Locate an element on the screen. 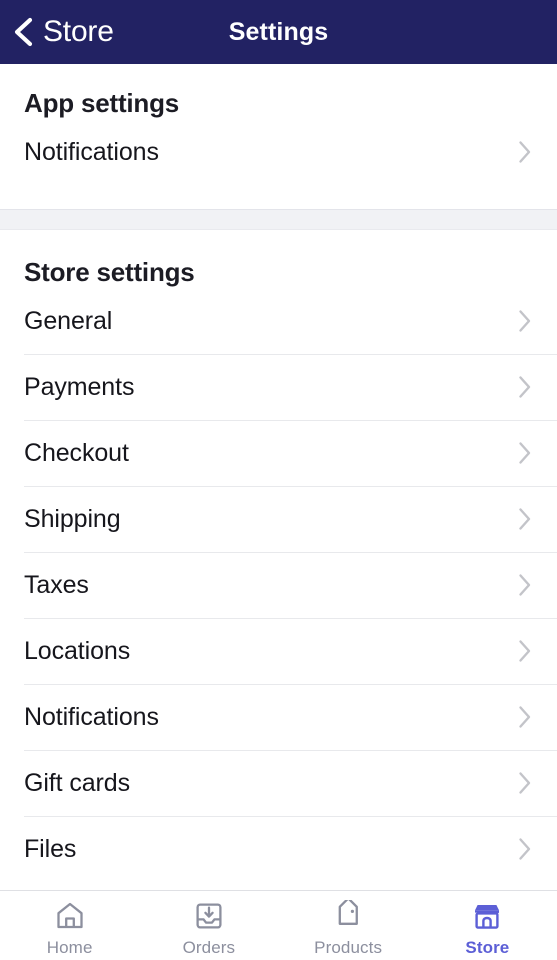 The height and width of the screenshot is (960, 557). list-item-shipping: Shipping is located at coordinates (278, 519).